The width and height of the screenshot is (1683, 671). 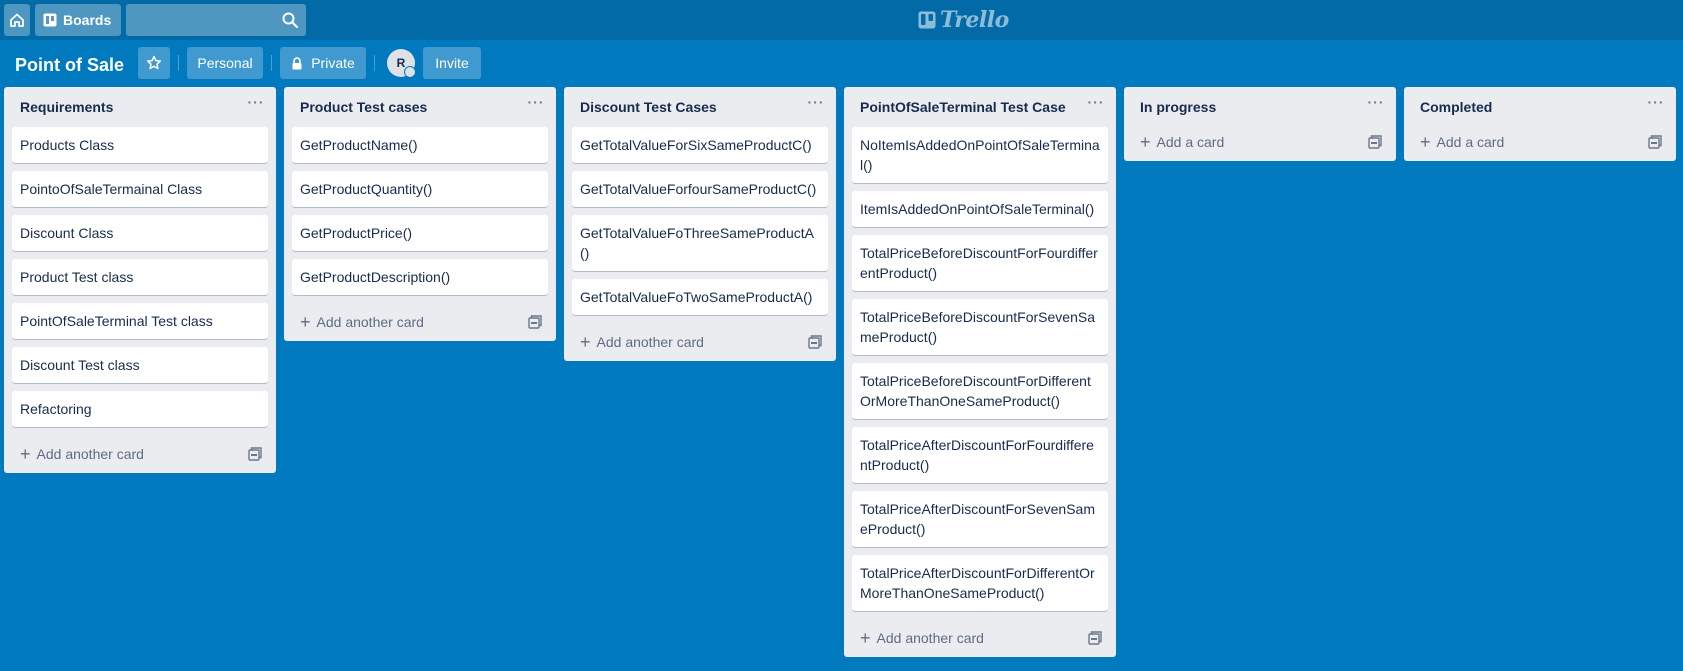 I want to click on search-box, so click(x=216, y=20).